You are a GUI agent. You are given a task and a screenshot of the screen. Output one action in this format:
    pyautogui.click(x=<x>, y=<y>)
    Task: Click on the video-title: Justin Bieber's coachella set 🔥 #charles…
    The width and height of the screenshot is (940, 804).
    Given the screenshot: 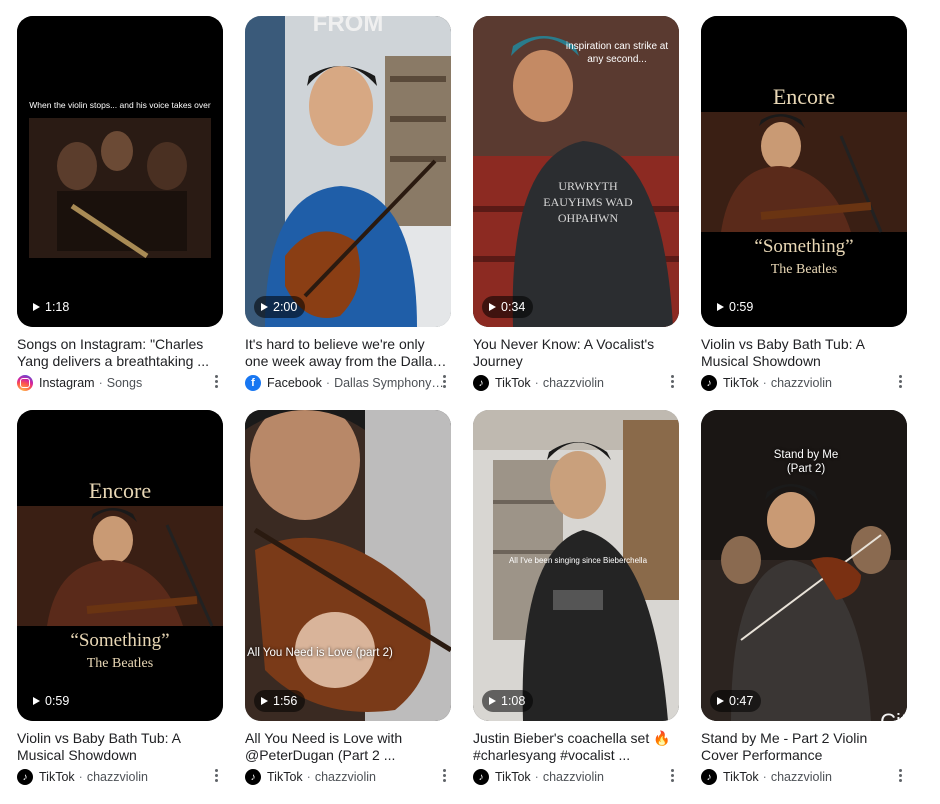 What is the action you would take?
    pyautogui.click(x=576, y=747)
    